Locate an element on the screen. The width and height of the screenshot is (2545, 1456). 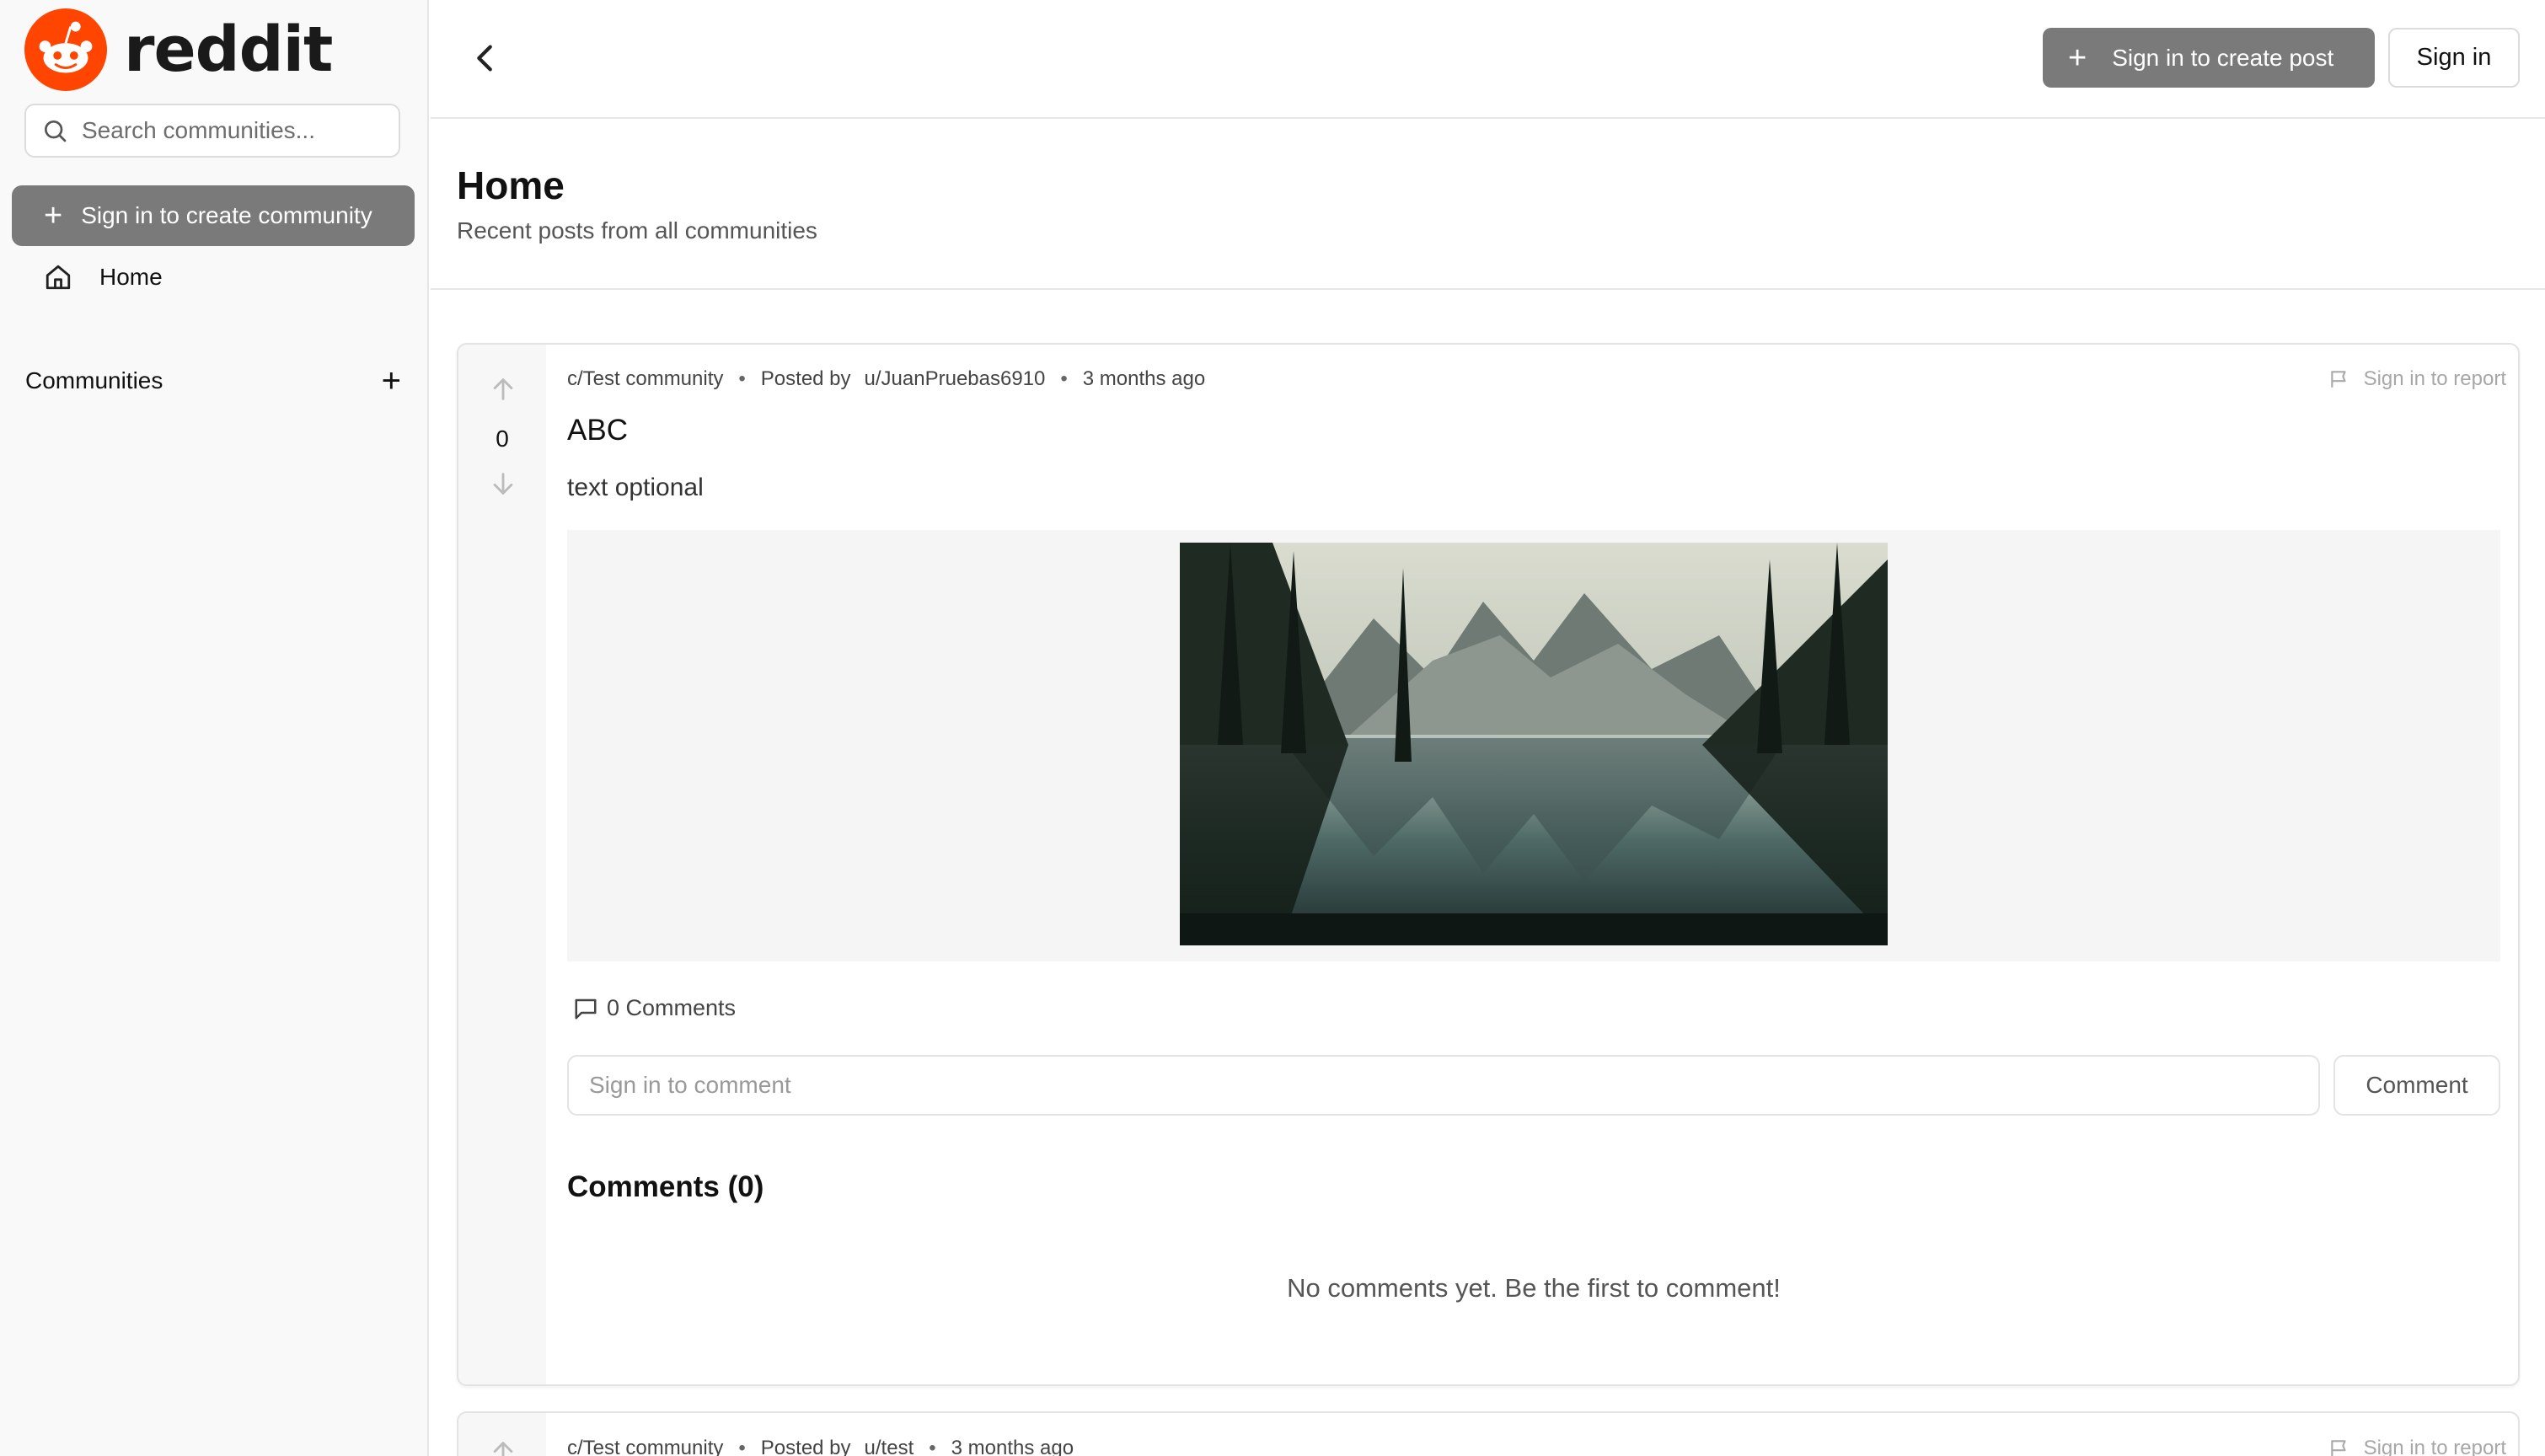
create-post-label: Sign in to create post is located at coordinates (2223, 57).